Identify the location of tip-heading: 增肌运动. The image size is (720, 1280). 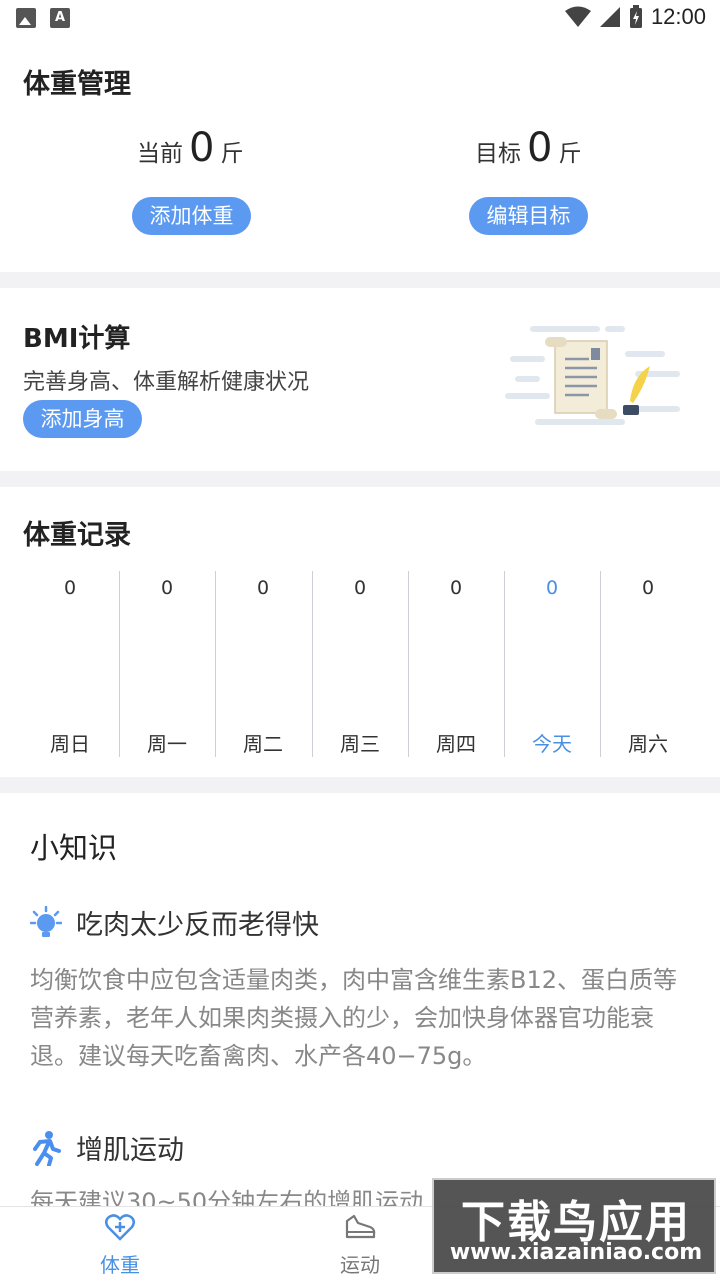
(107, 1147).